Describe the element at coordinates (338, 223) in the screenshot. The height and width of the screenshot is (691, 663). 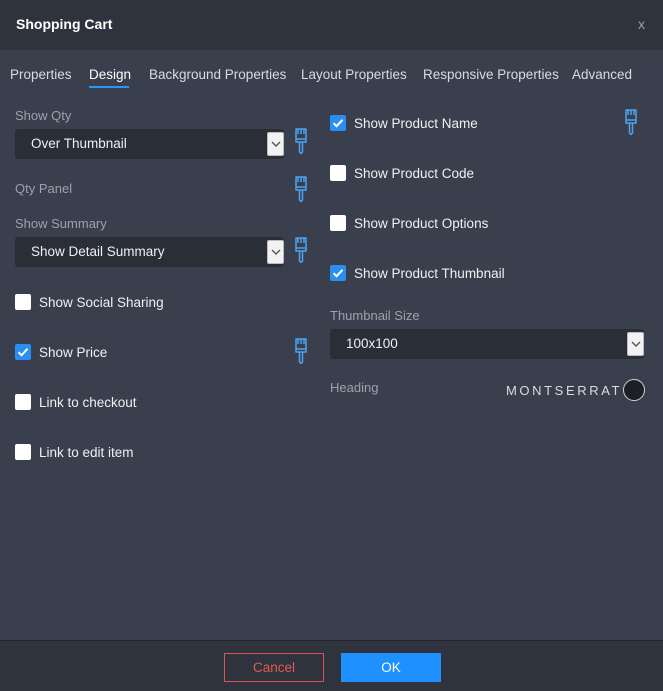
I see `show-product-options-checkbox` at that location.